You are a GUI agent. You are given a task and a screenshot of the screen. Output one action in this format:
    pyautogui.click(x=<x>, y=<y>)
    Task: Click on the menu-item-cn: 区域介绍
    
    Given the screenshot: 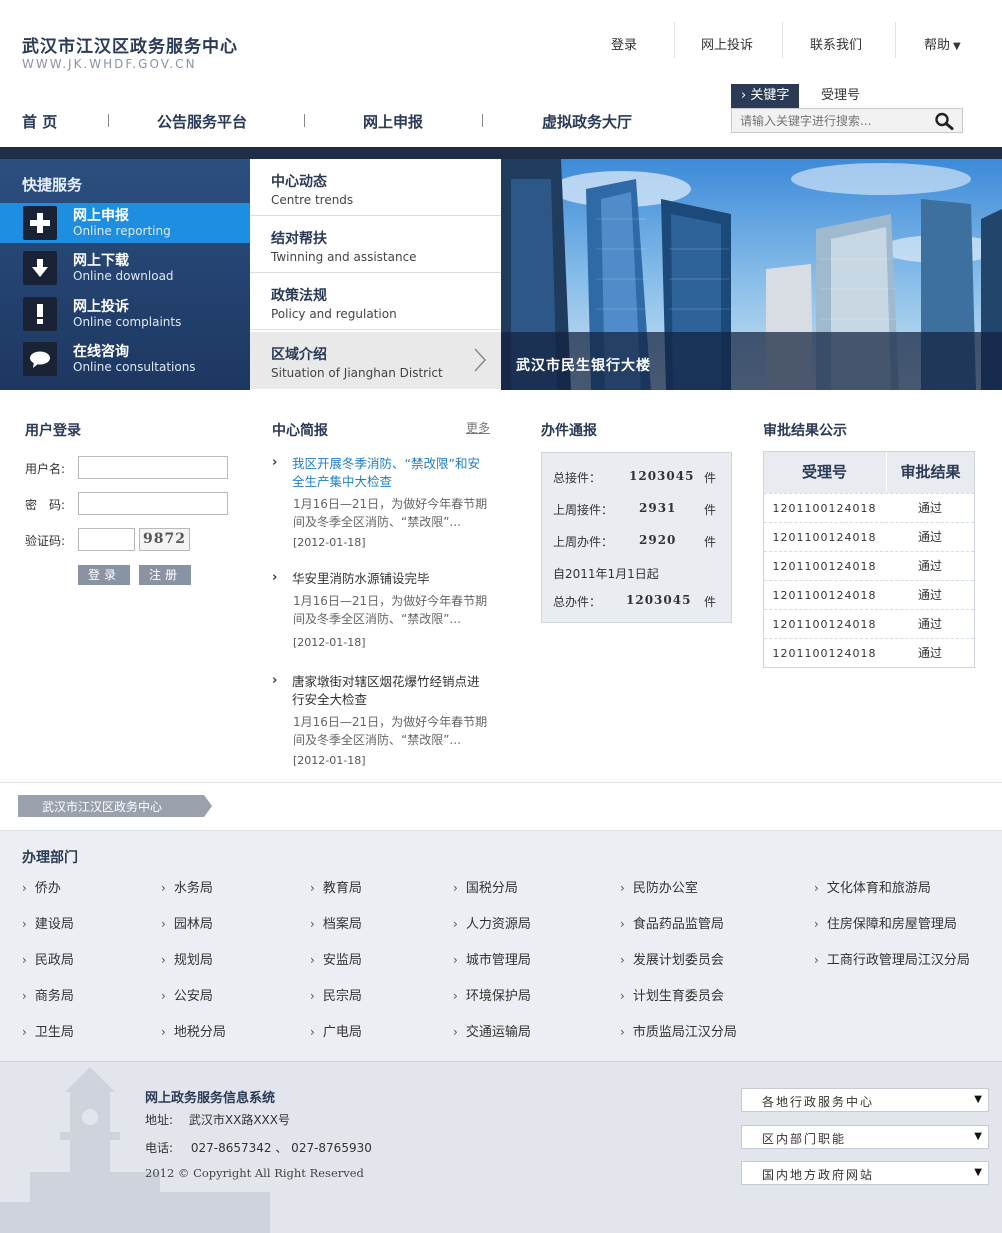 What is the action you would take?
    pyautogui.click(x=299, y=355)
    